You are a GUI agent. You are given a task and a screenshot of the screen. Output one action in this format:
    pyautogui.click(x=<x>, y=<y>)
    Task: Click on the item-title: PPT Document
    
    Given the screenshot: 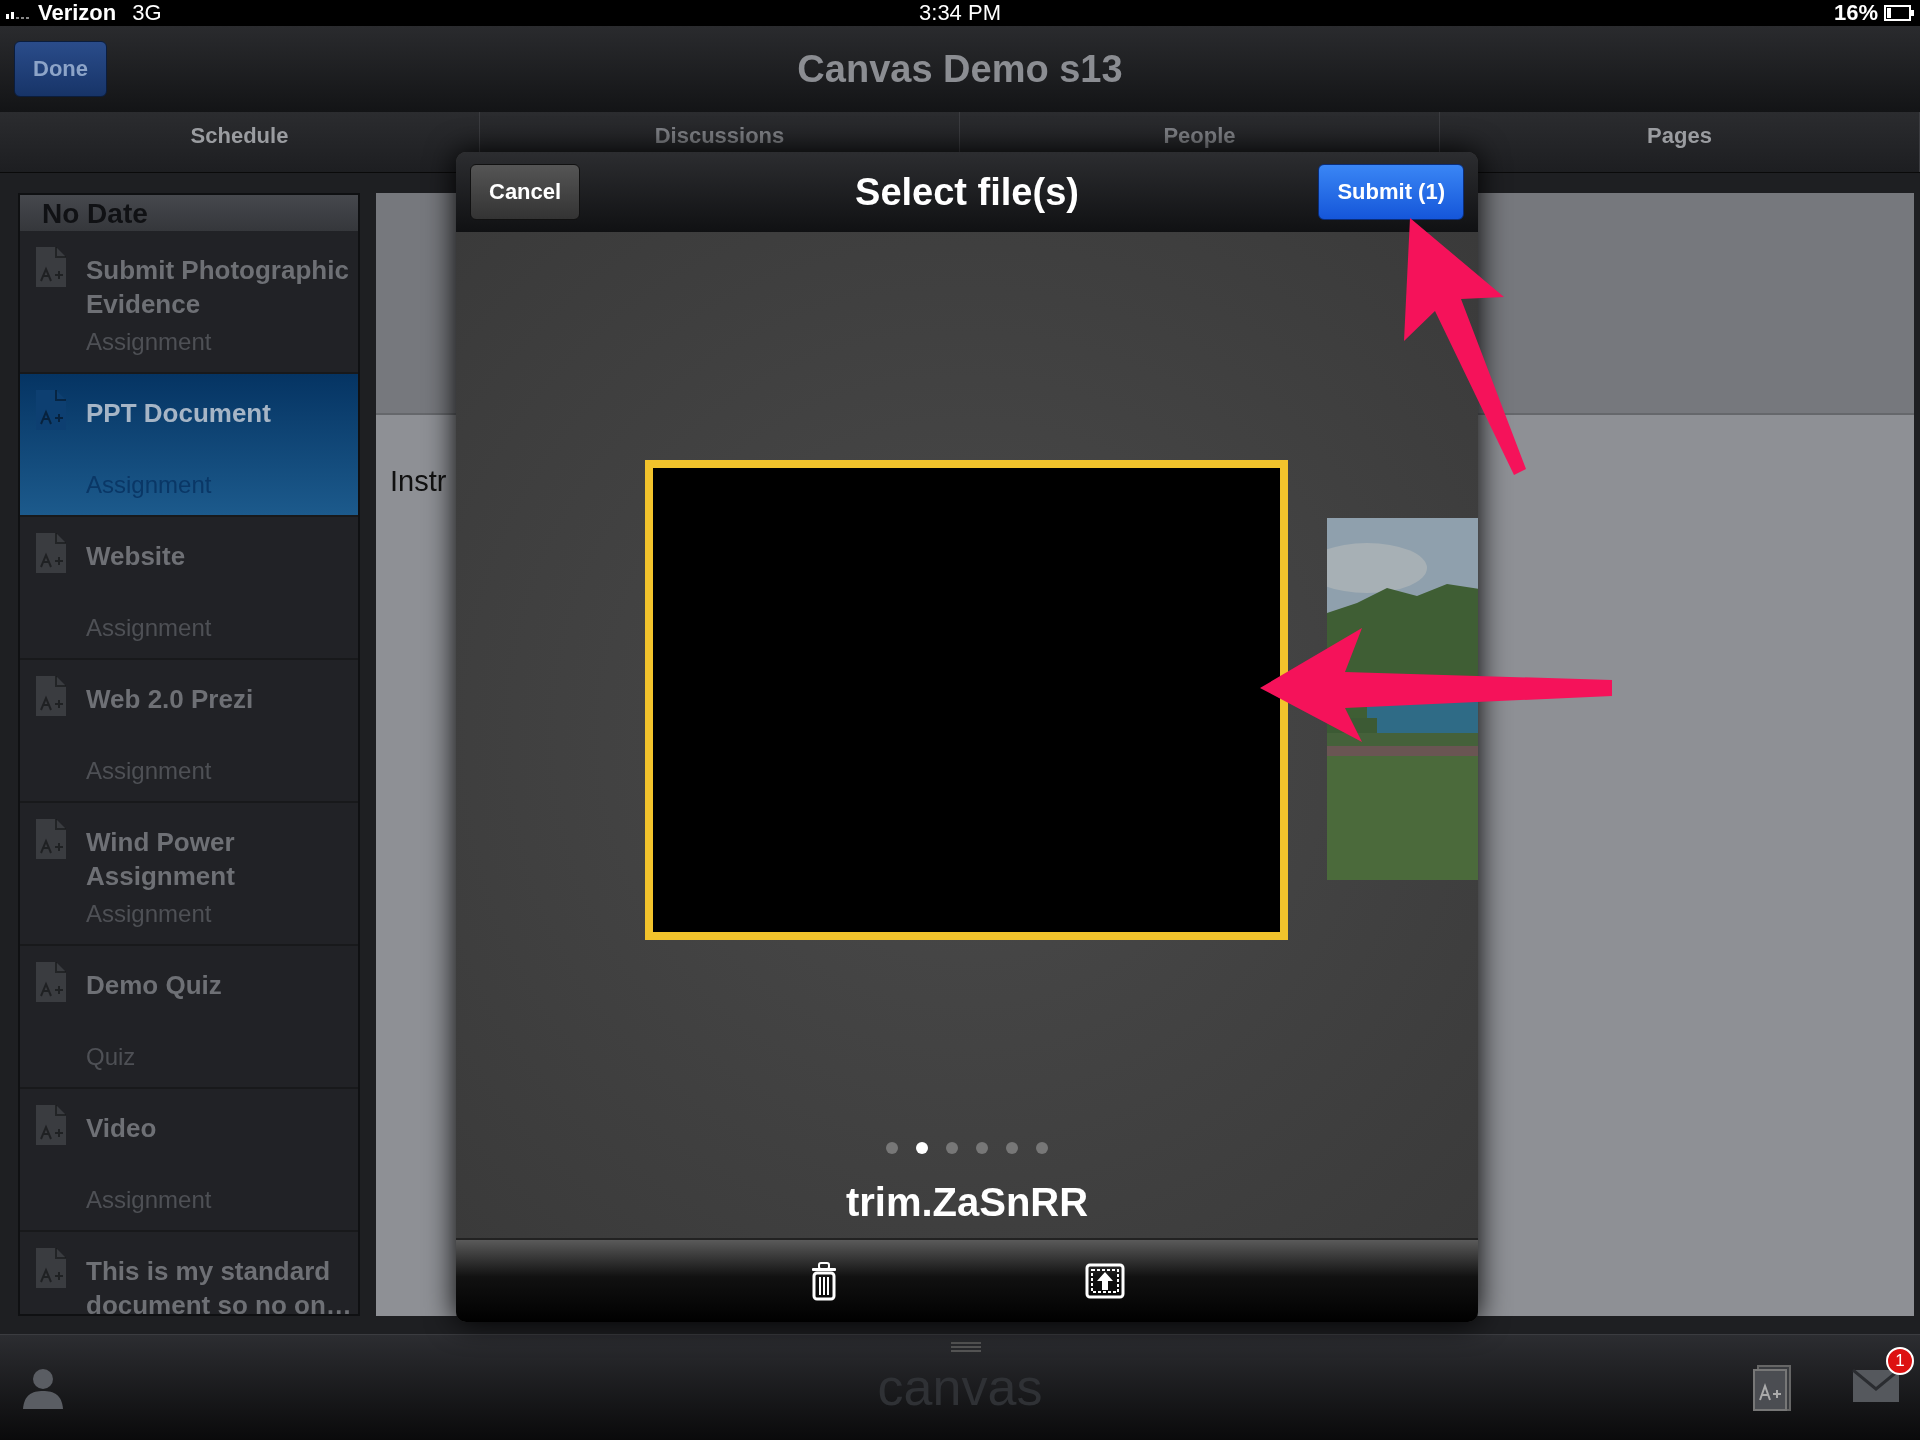 What is the action you would take?
    pyautogui.click(x=179, y=413)
    